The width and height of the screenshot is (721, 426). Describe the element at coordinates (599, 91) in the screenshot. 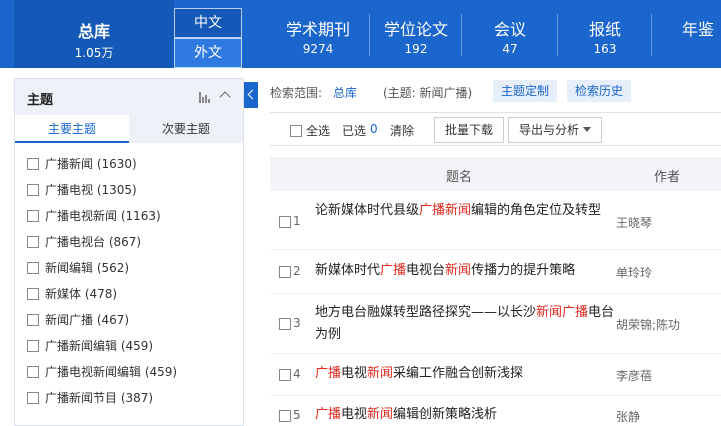

I see `search-history-button: 检索历史` at that location.